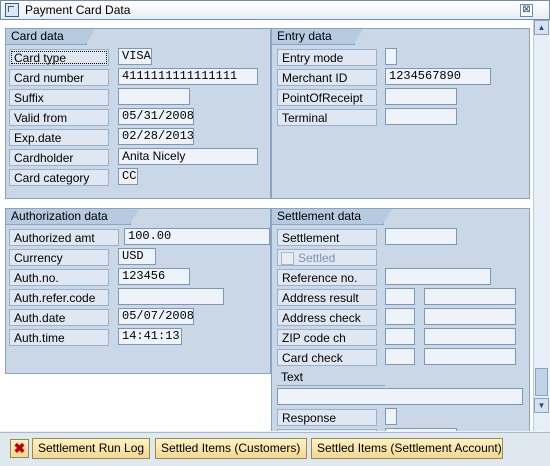 The width and height of the screenshot is (550, 466). What do you see at coordinates (78, 10) in the screenshot?
I see `window-title: Payment Card Data` at bounding box center [78, 10].